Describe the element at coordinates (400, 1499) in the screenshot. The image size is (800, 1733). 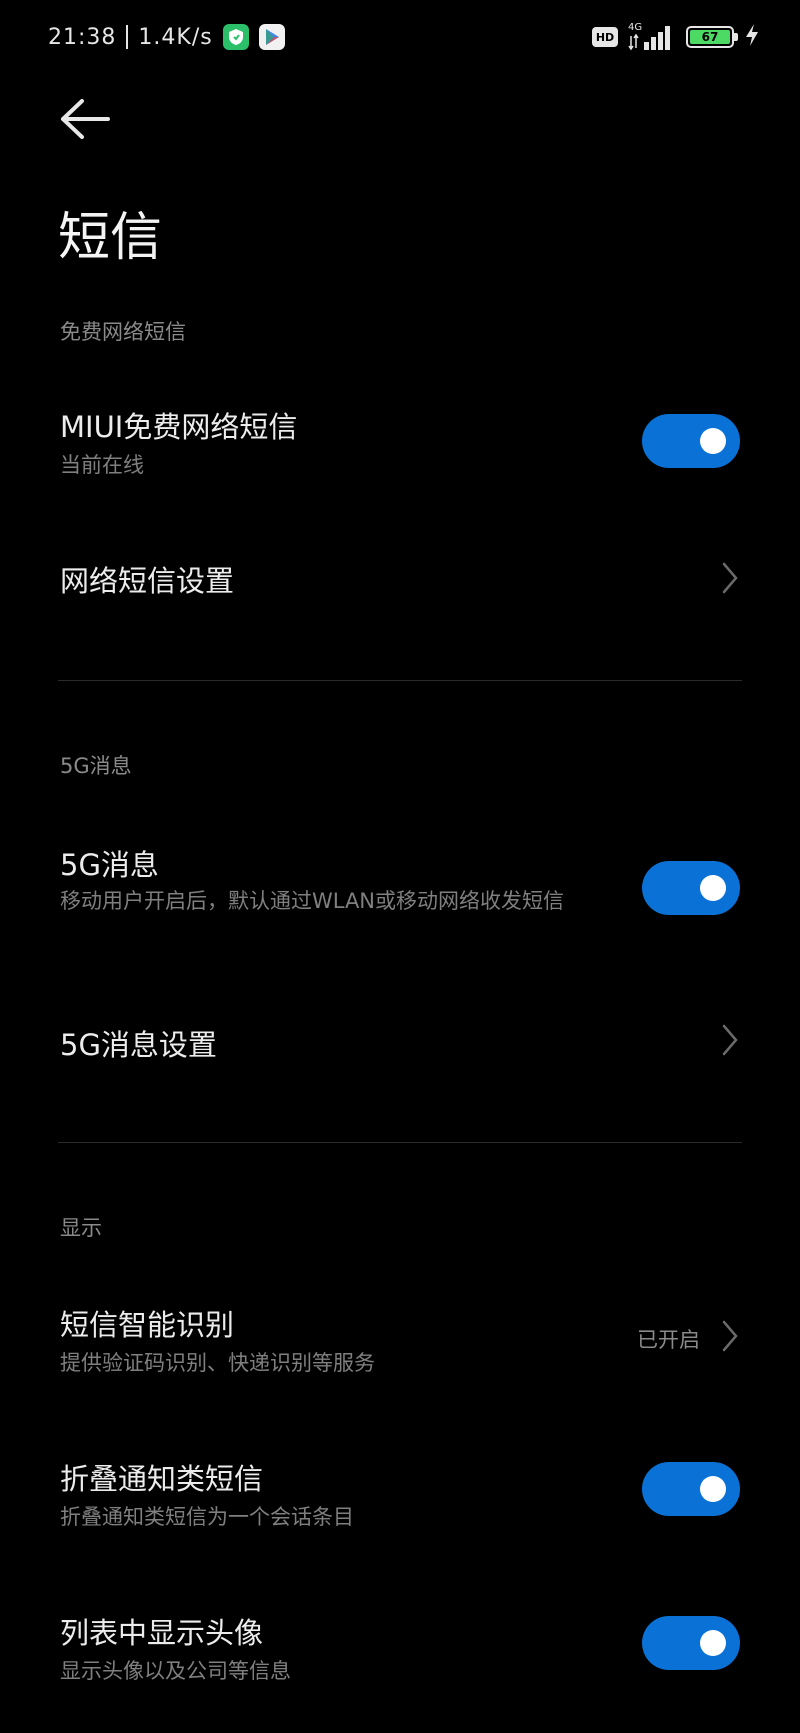
I see `fold-notification-sms-row: 折叠通知类短信 折叠通知类短信为一个会话条目` at that location.